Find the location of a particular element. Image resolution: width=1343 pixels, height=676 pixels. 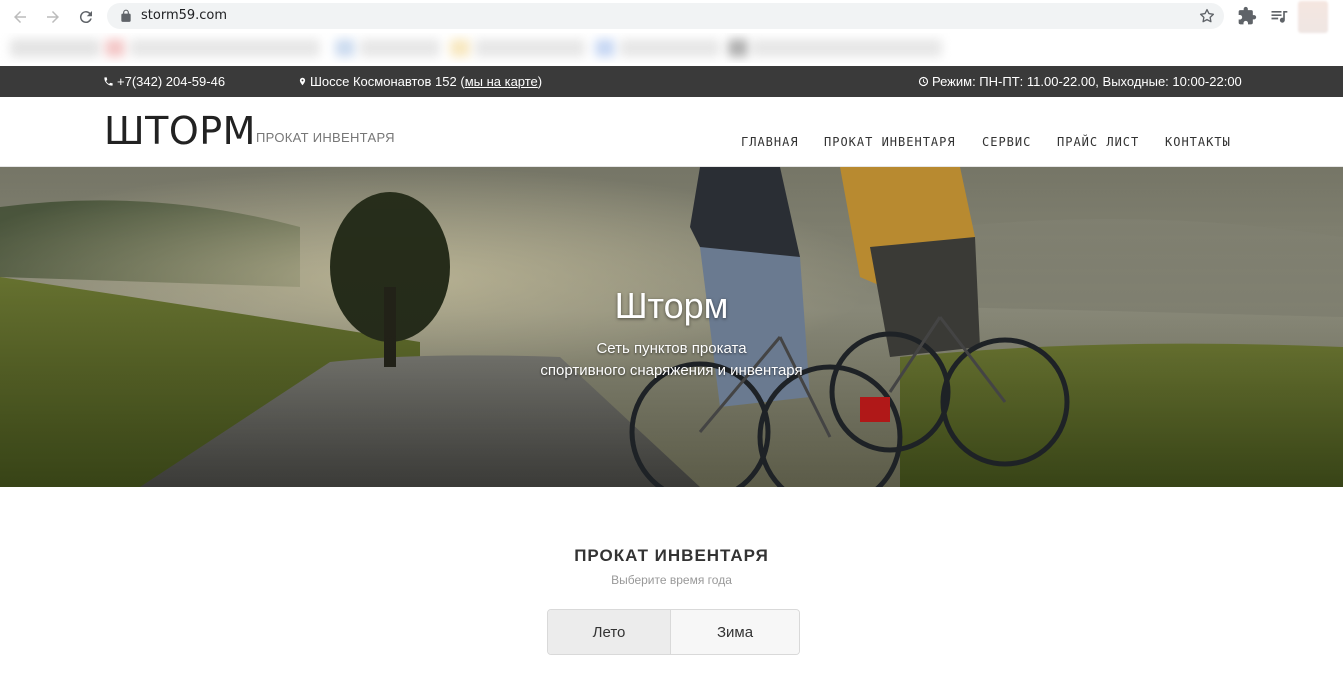

address-row: storm59.com is located at coordinates (671, 16).